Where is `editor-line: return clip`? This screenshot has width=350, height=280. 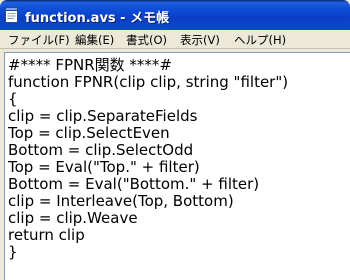 editor-line: return clip is located at coordinates (46, 235).